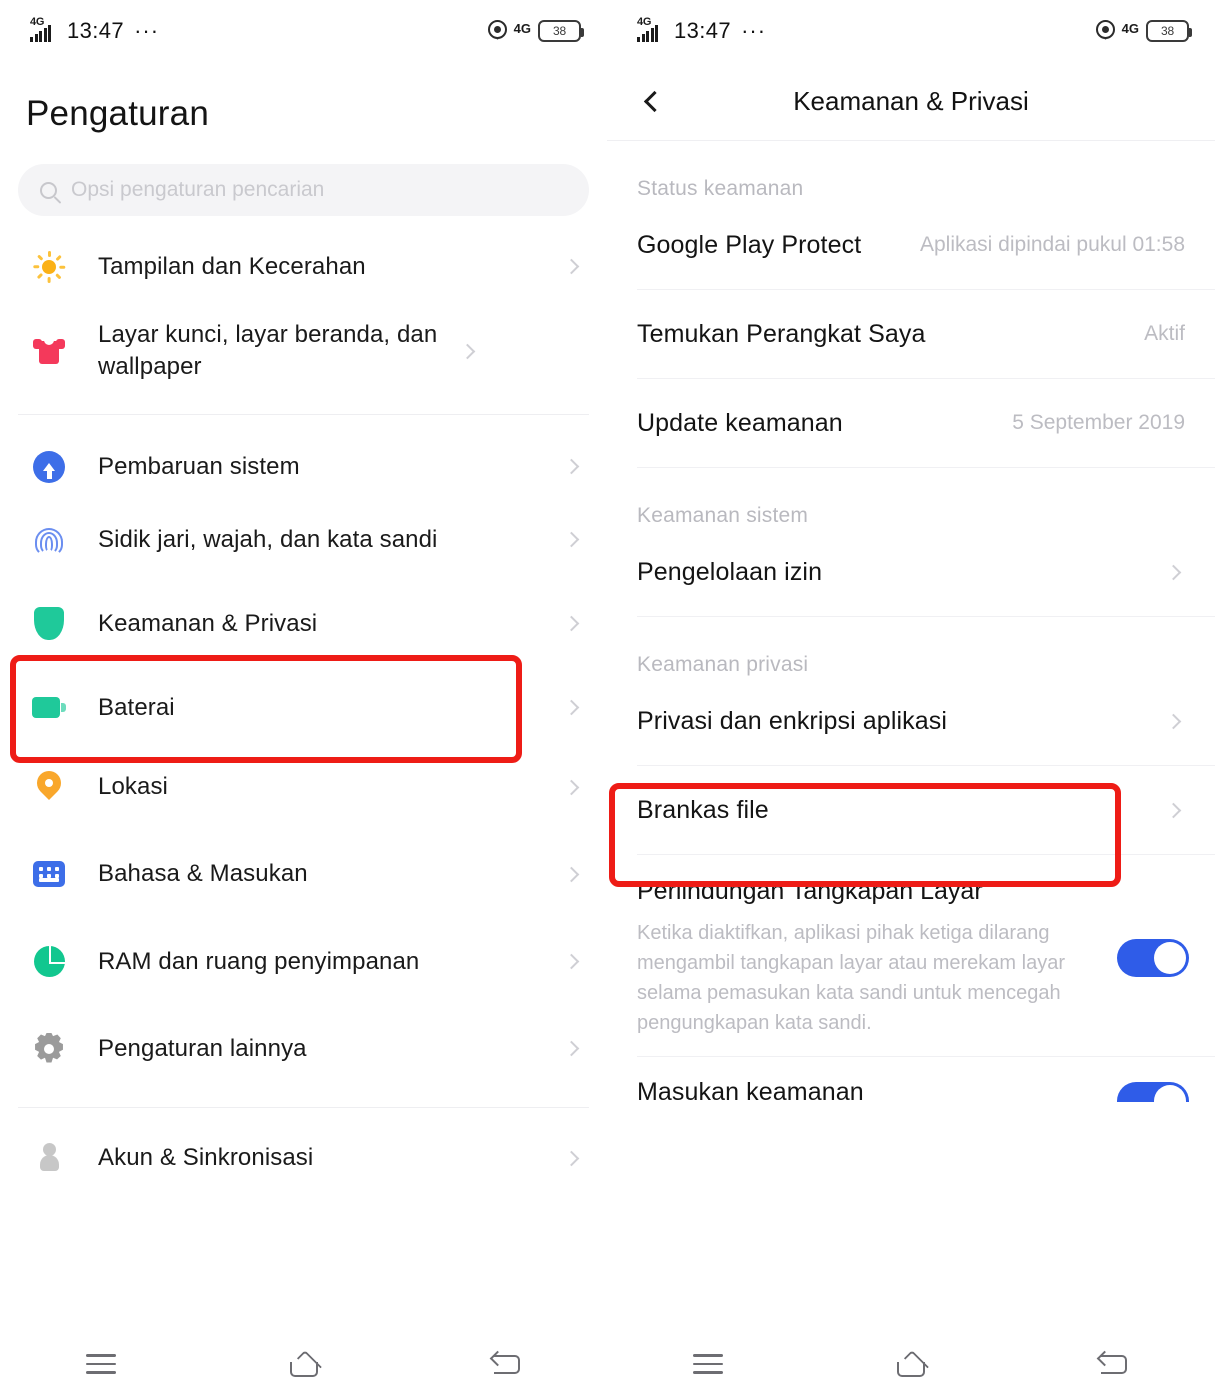  What do you see at coordinates (911, 31) in the screenshot?
I see `status-bar: 4G 13:47 ··· 4G 38` at bounding box center [911, 31].